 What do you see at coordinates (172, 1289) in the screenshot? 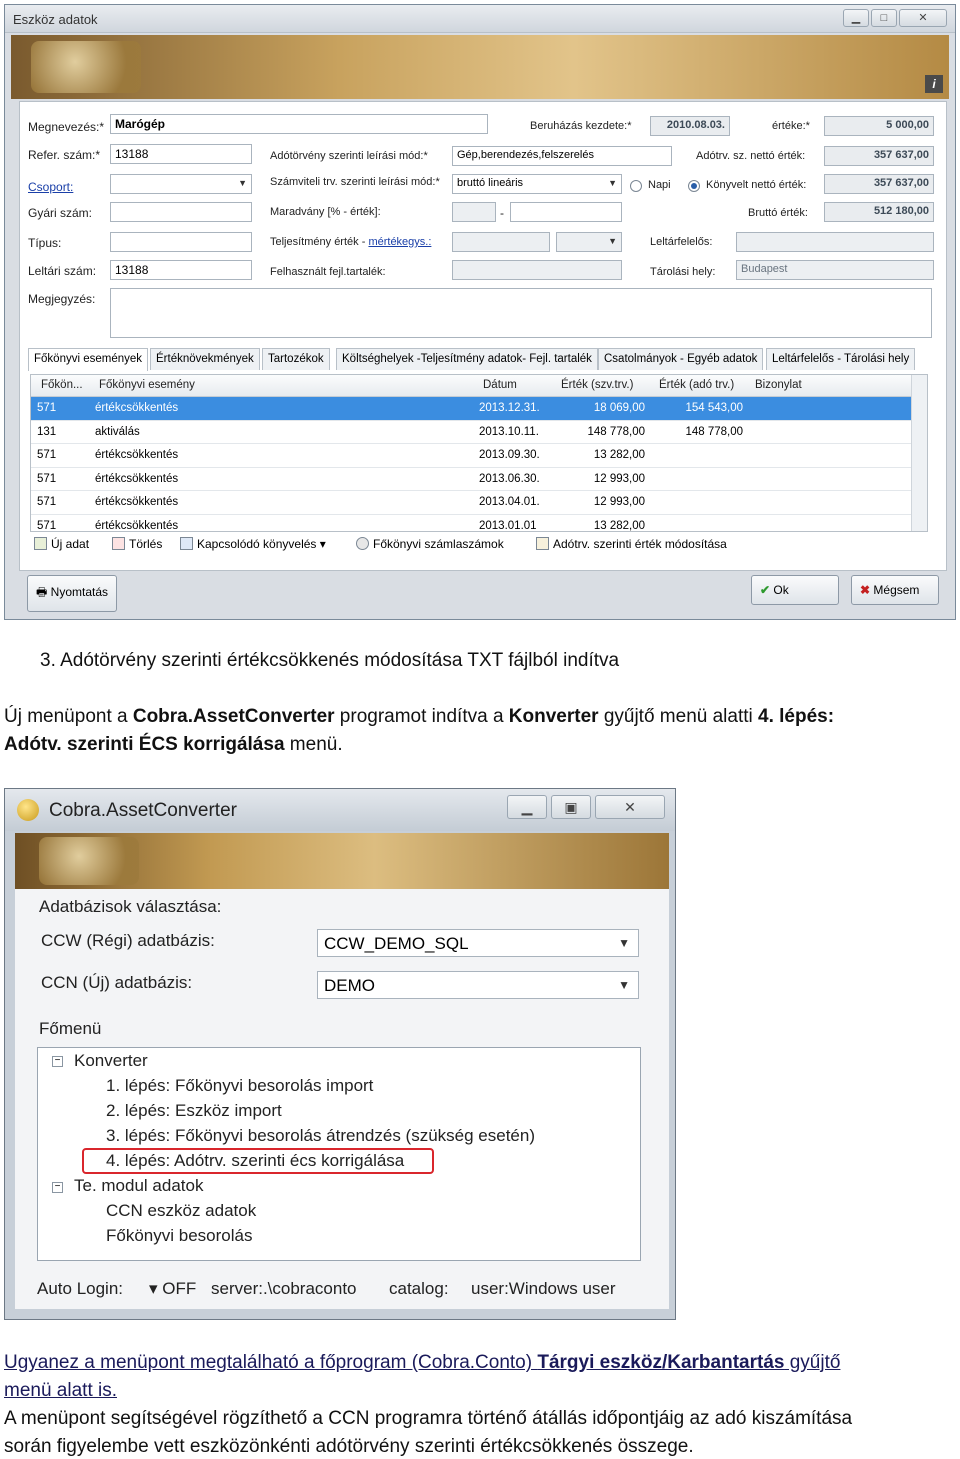
I see `autologin-dropdown: ▾ OFF` at bounding box center [172, 1289].